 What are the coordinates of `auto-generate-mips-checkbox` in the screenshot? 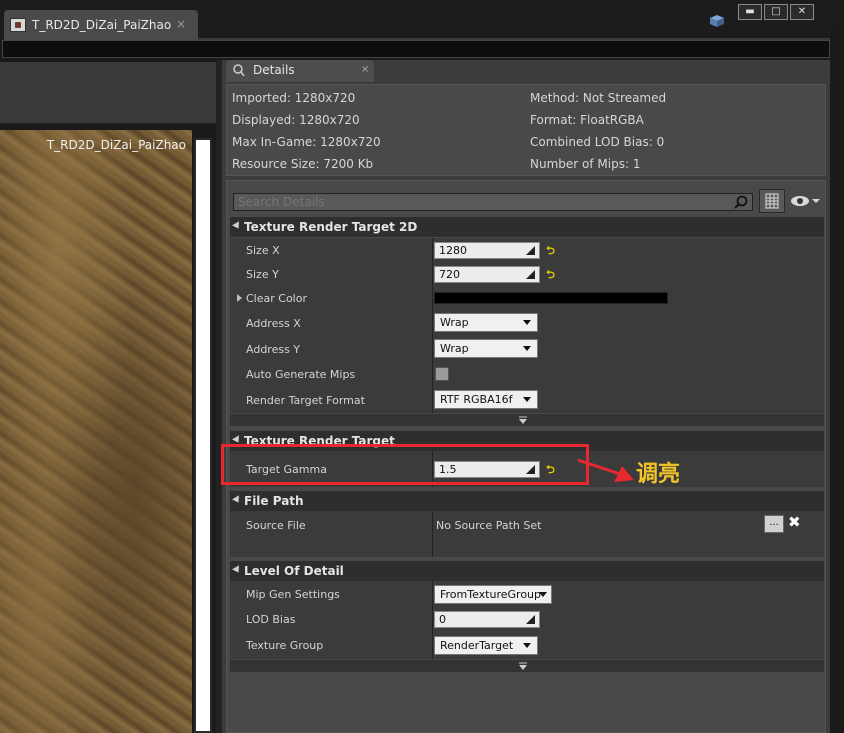 It's located at (442, 374).